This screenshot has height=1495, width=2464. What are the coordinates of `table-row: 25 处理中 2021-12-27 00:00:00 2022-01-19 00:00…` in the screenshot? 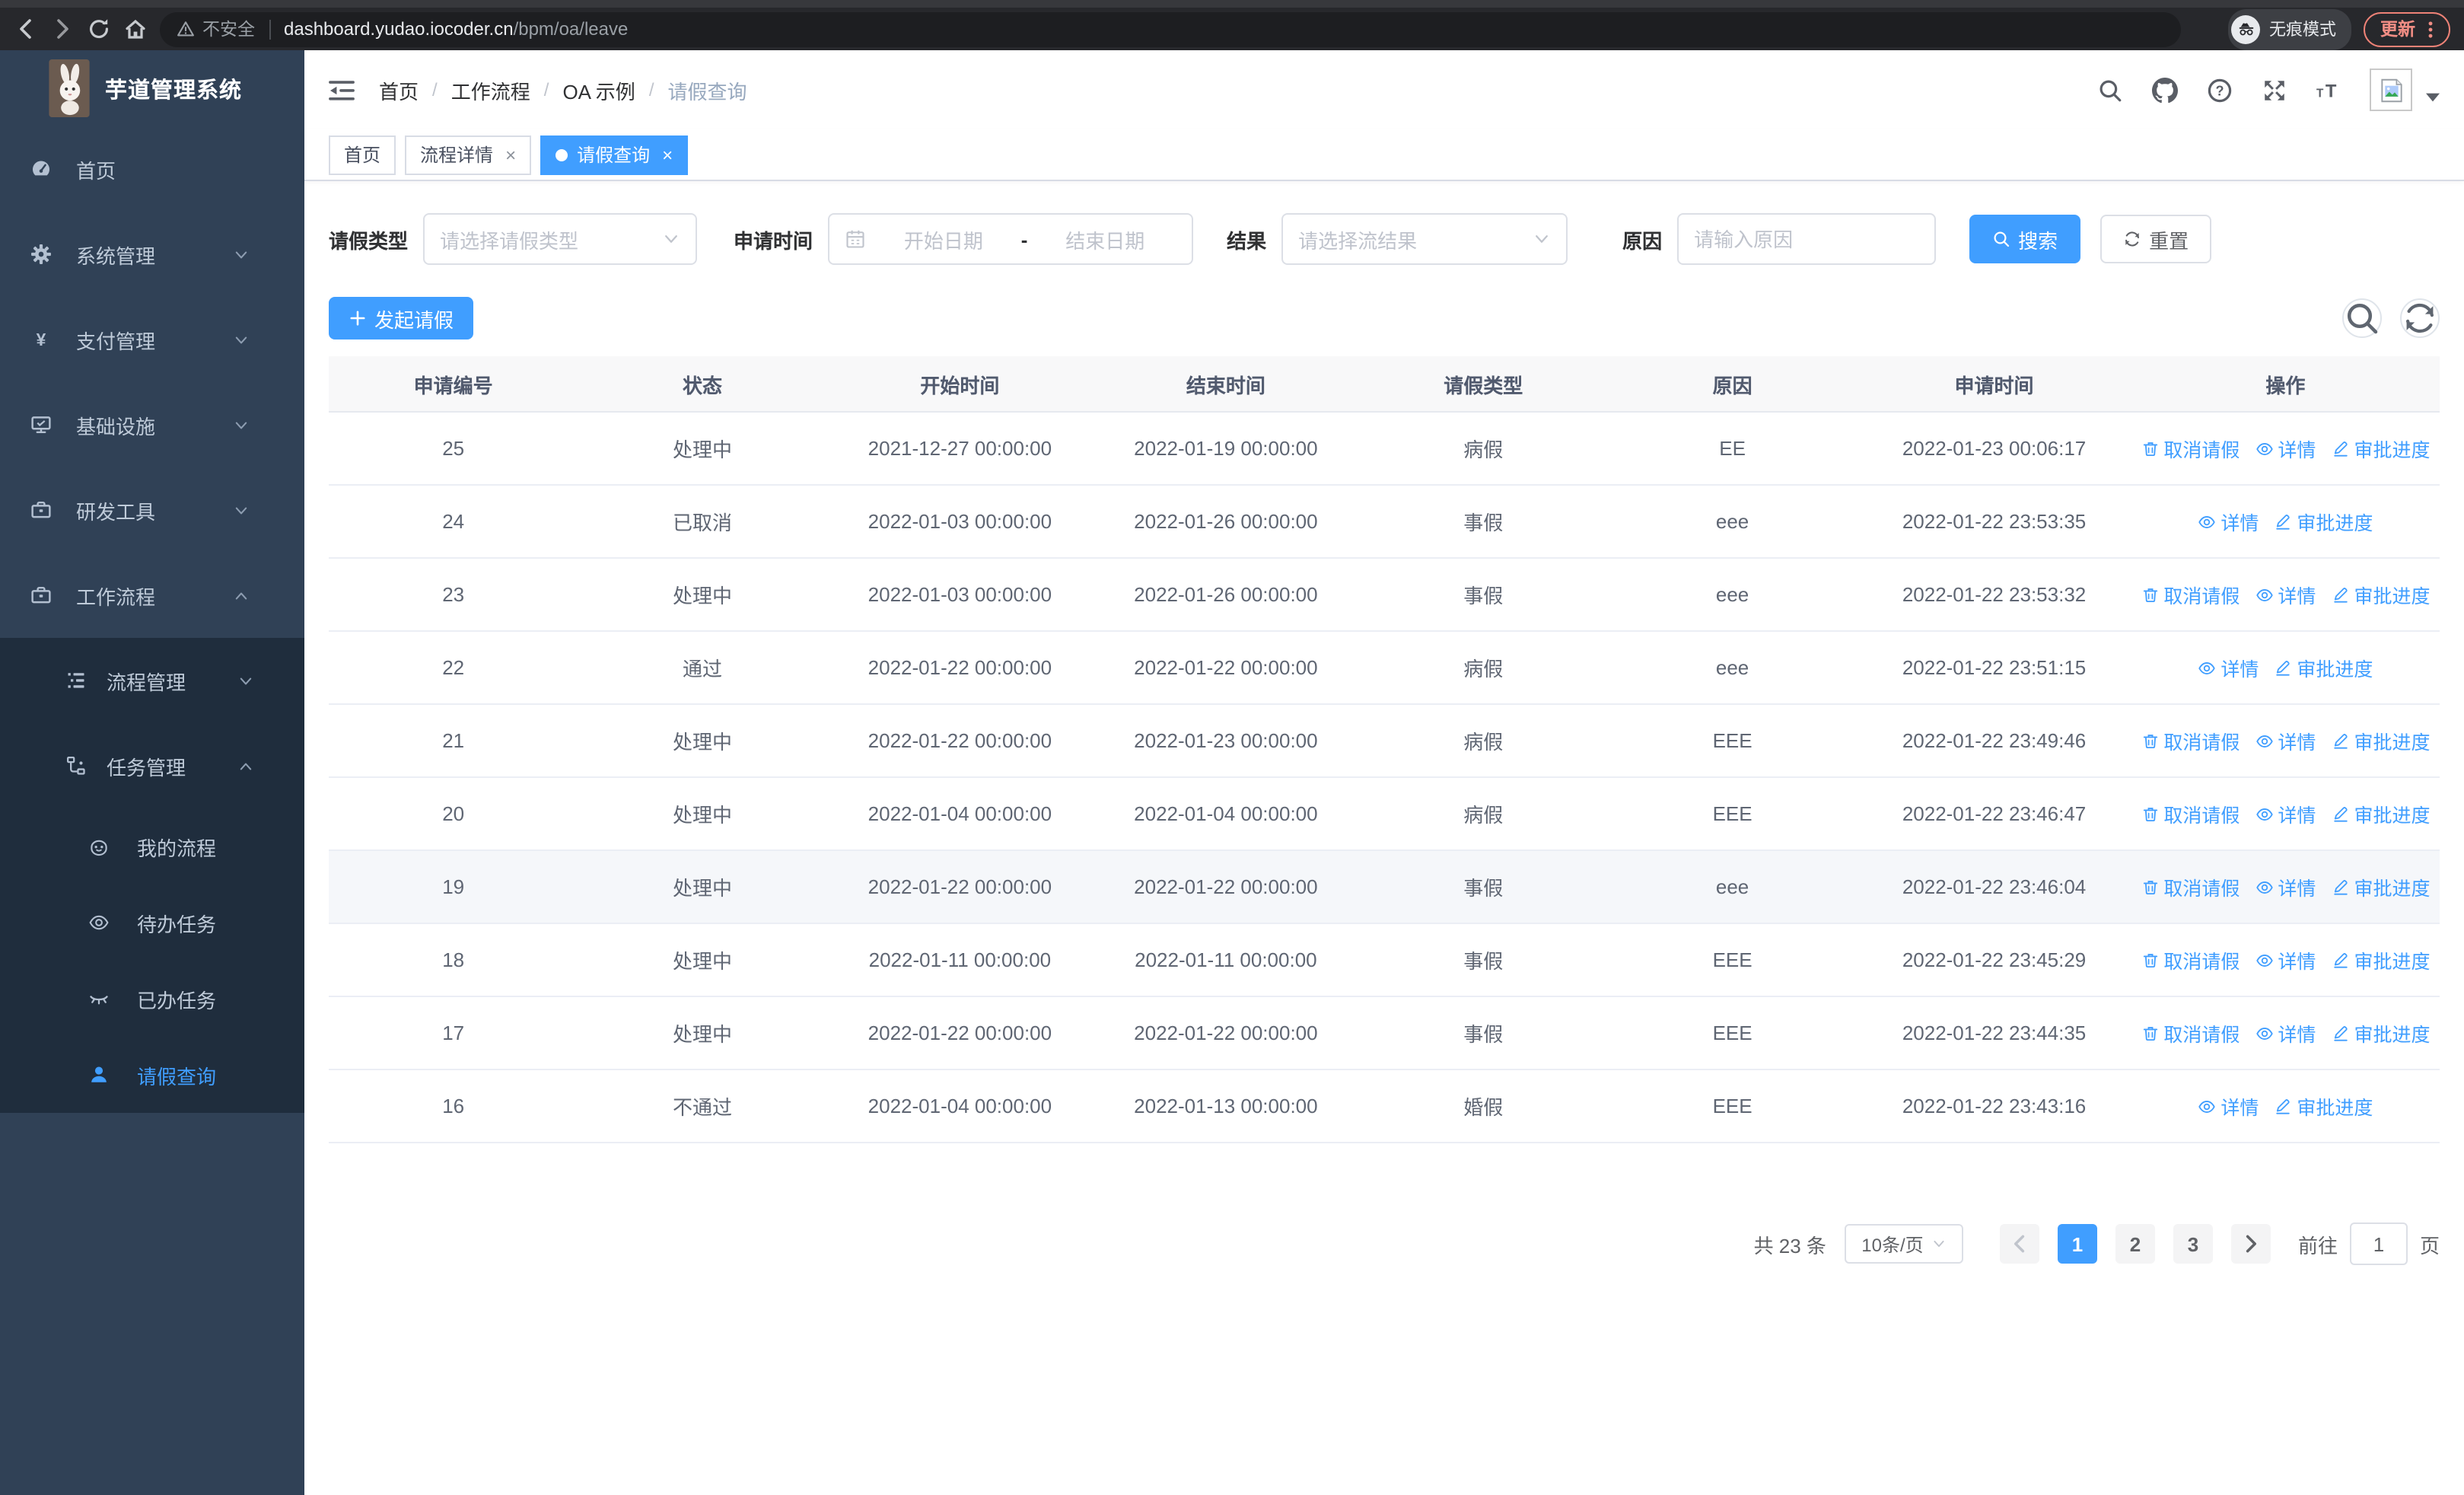 It's located at (1384, 449).